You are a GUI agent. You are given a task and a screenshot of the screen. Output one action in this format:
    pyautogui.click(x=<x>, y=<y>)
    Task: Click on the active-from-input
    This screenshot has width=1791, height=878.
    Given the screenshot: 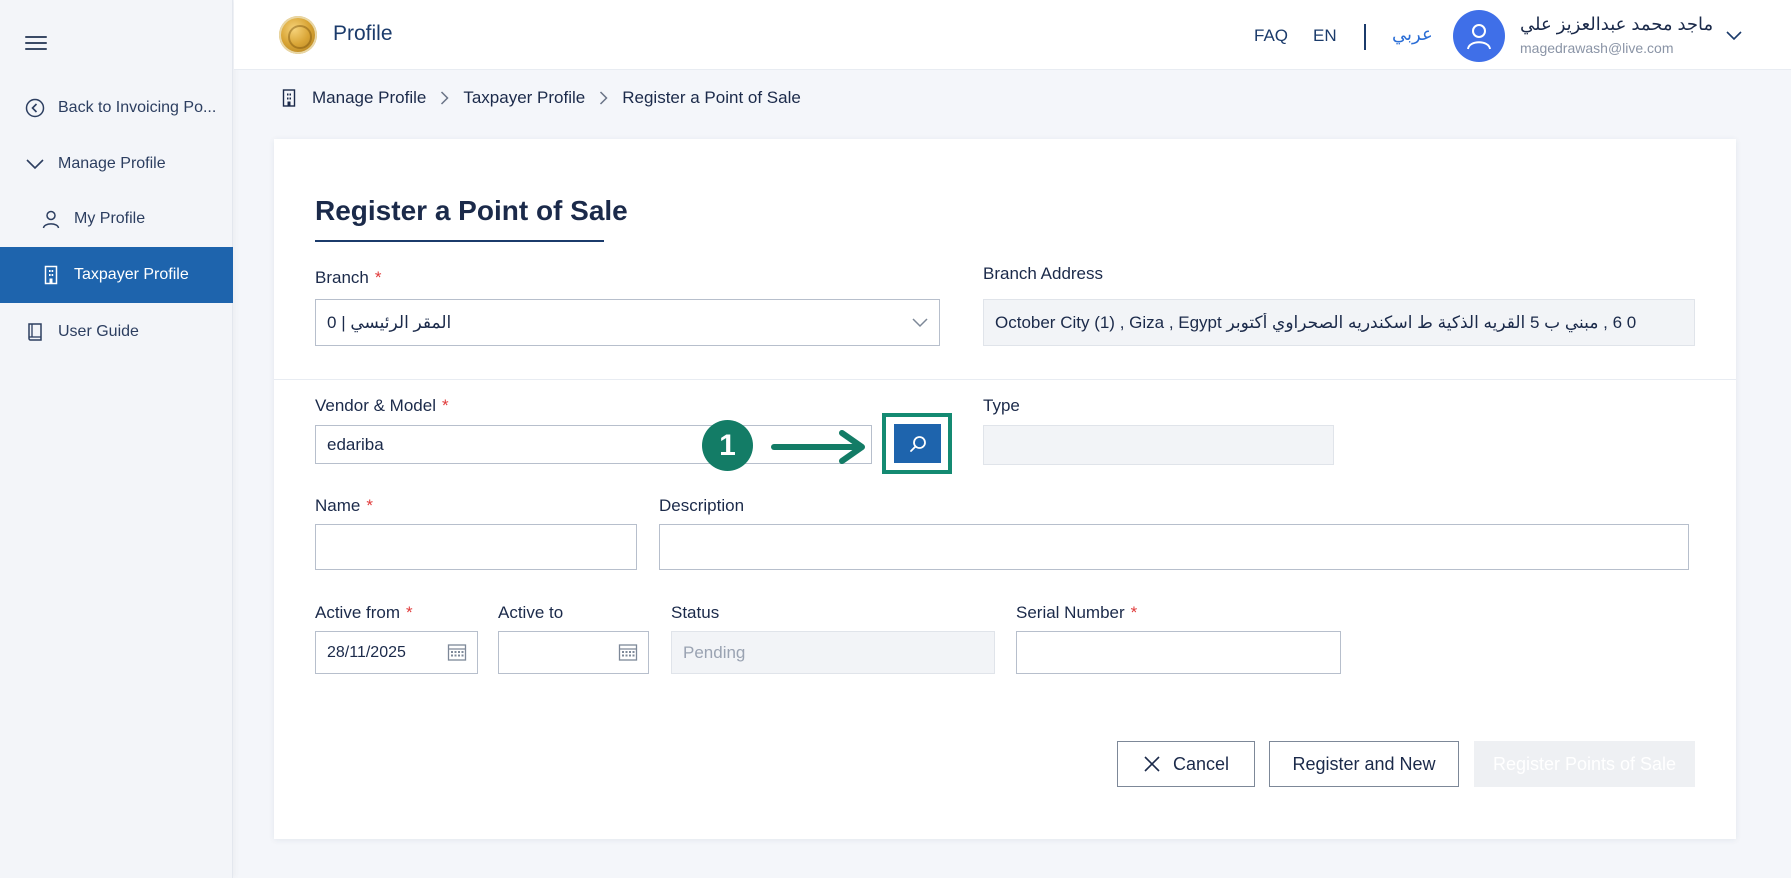 What is the action you would take?
    pyautogui.click(x=396, y=652)
    